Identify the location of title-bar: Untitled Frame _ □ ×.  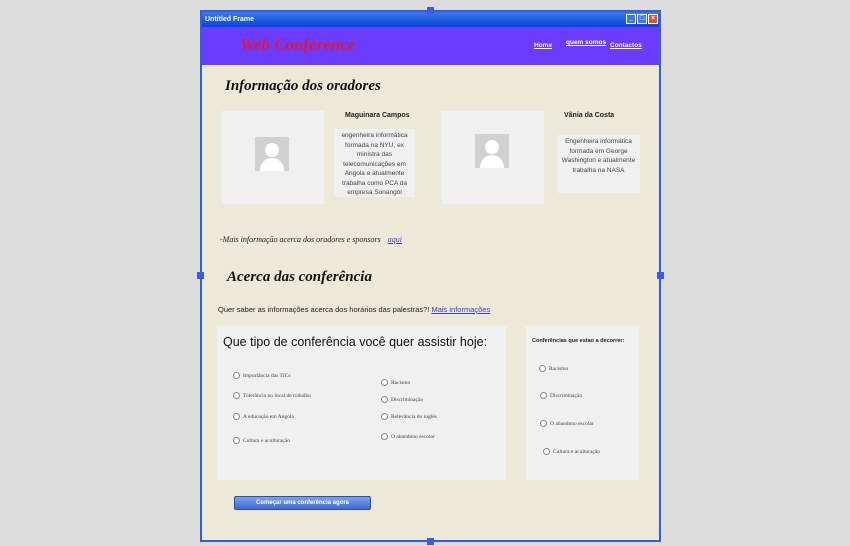
(430, 19).